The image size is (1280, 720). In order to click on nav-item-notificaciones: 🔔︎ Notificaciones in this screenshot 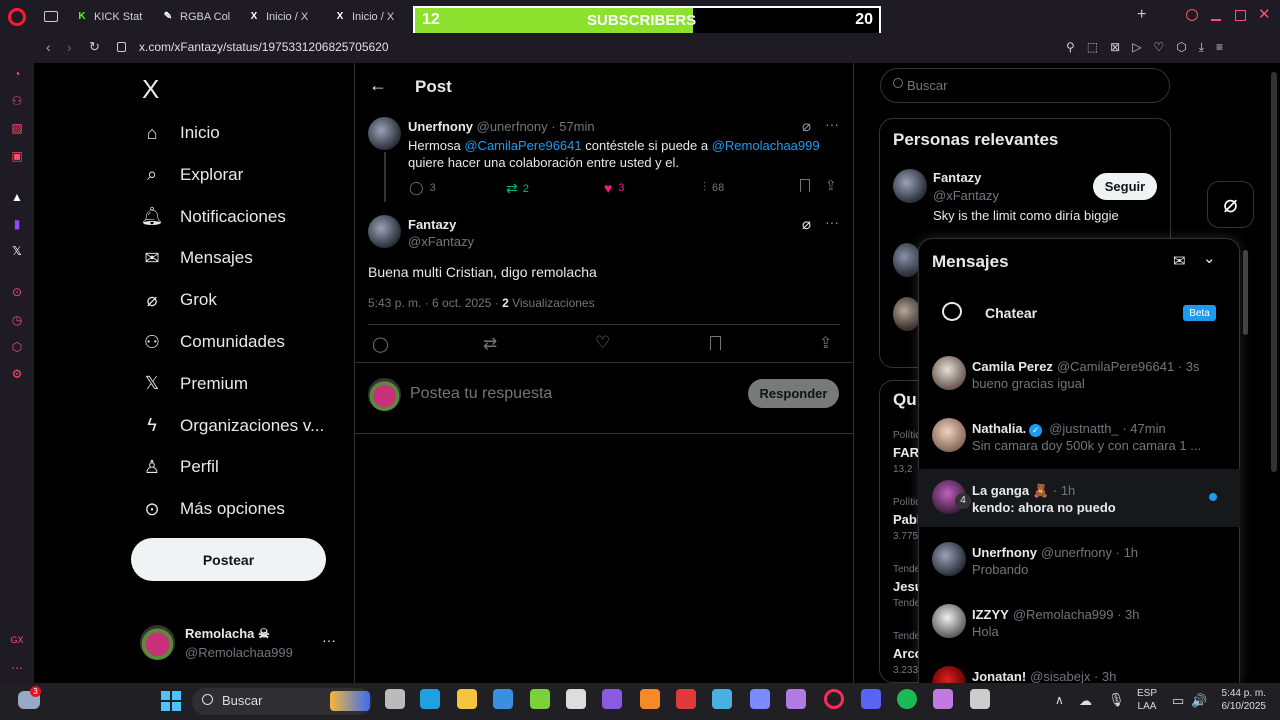, I will do `click(213, 217)`.